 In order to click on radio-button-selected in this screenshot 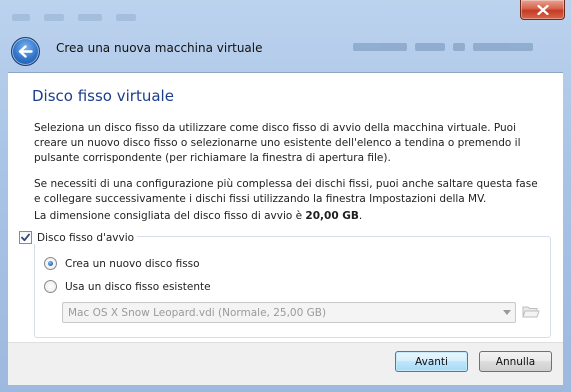, I will do `click(50, 263)`.